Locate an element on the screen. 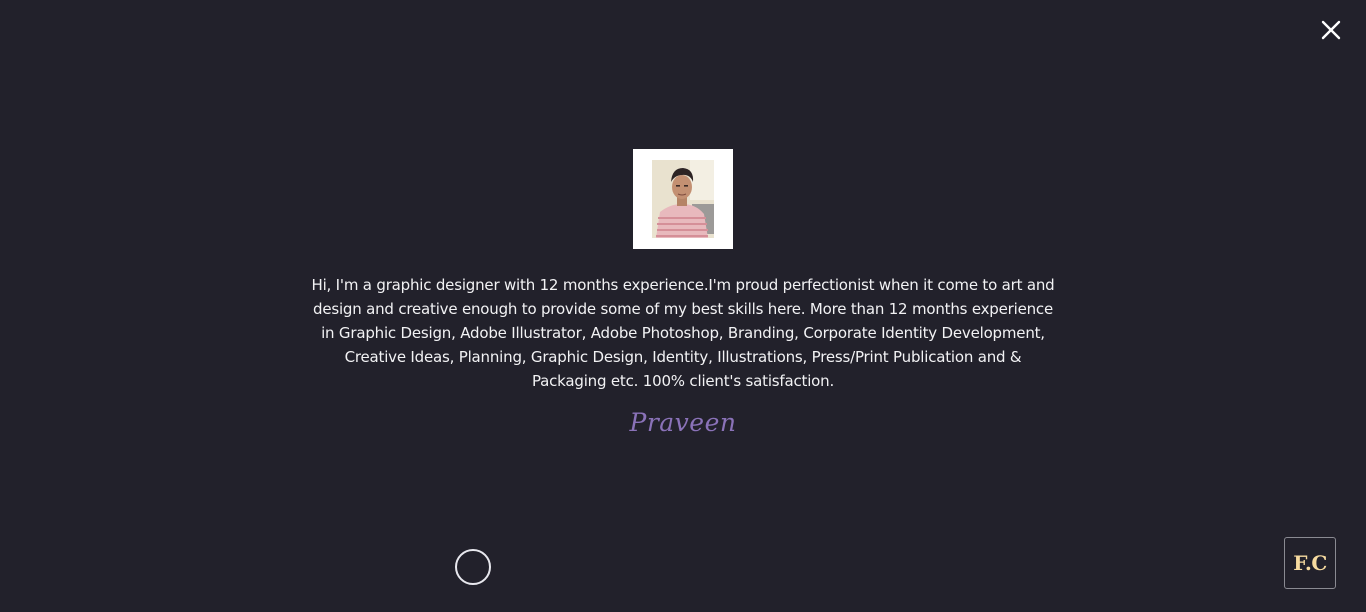 The width and height of the screenshot is (1366, 612). cursor-ring is located at coordinates (473, 567).